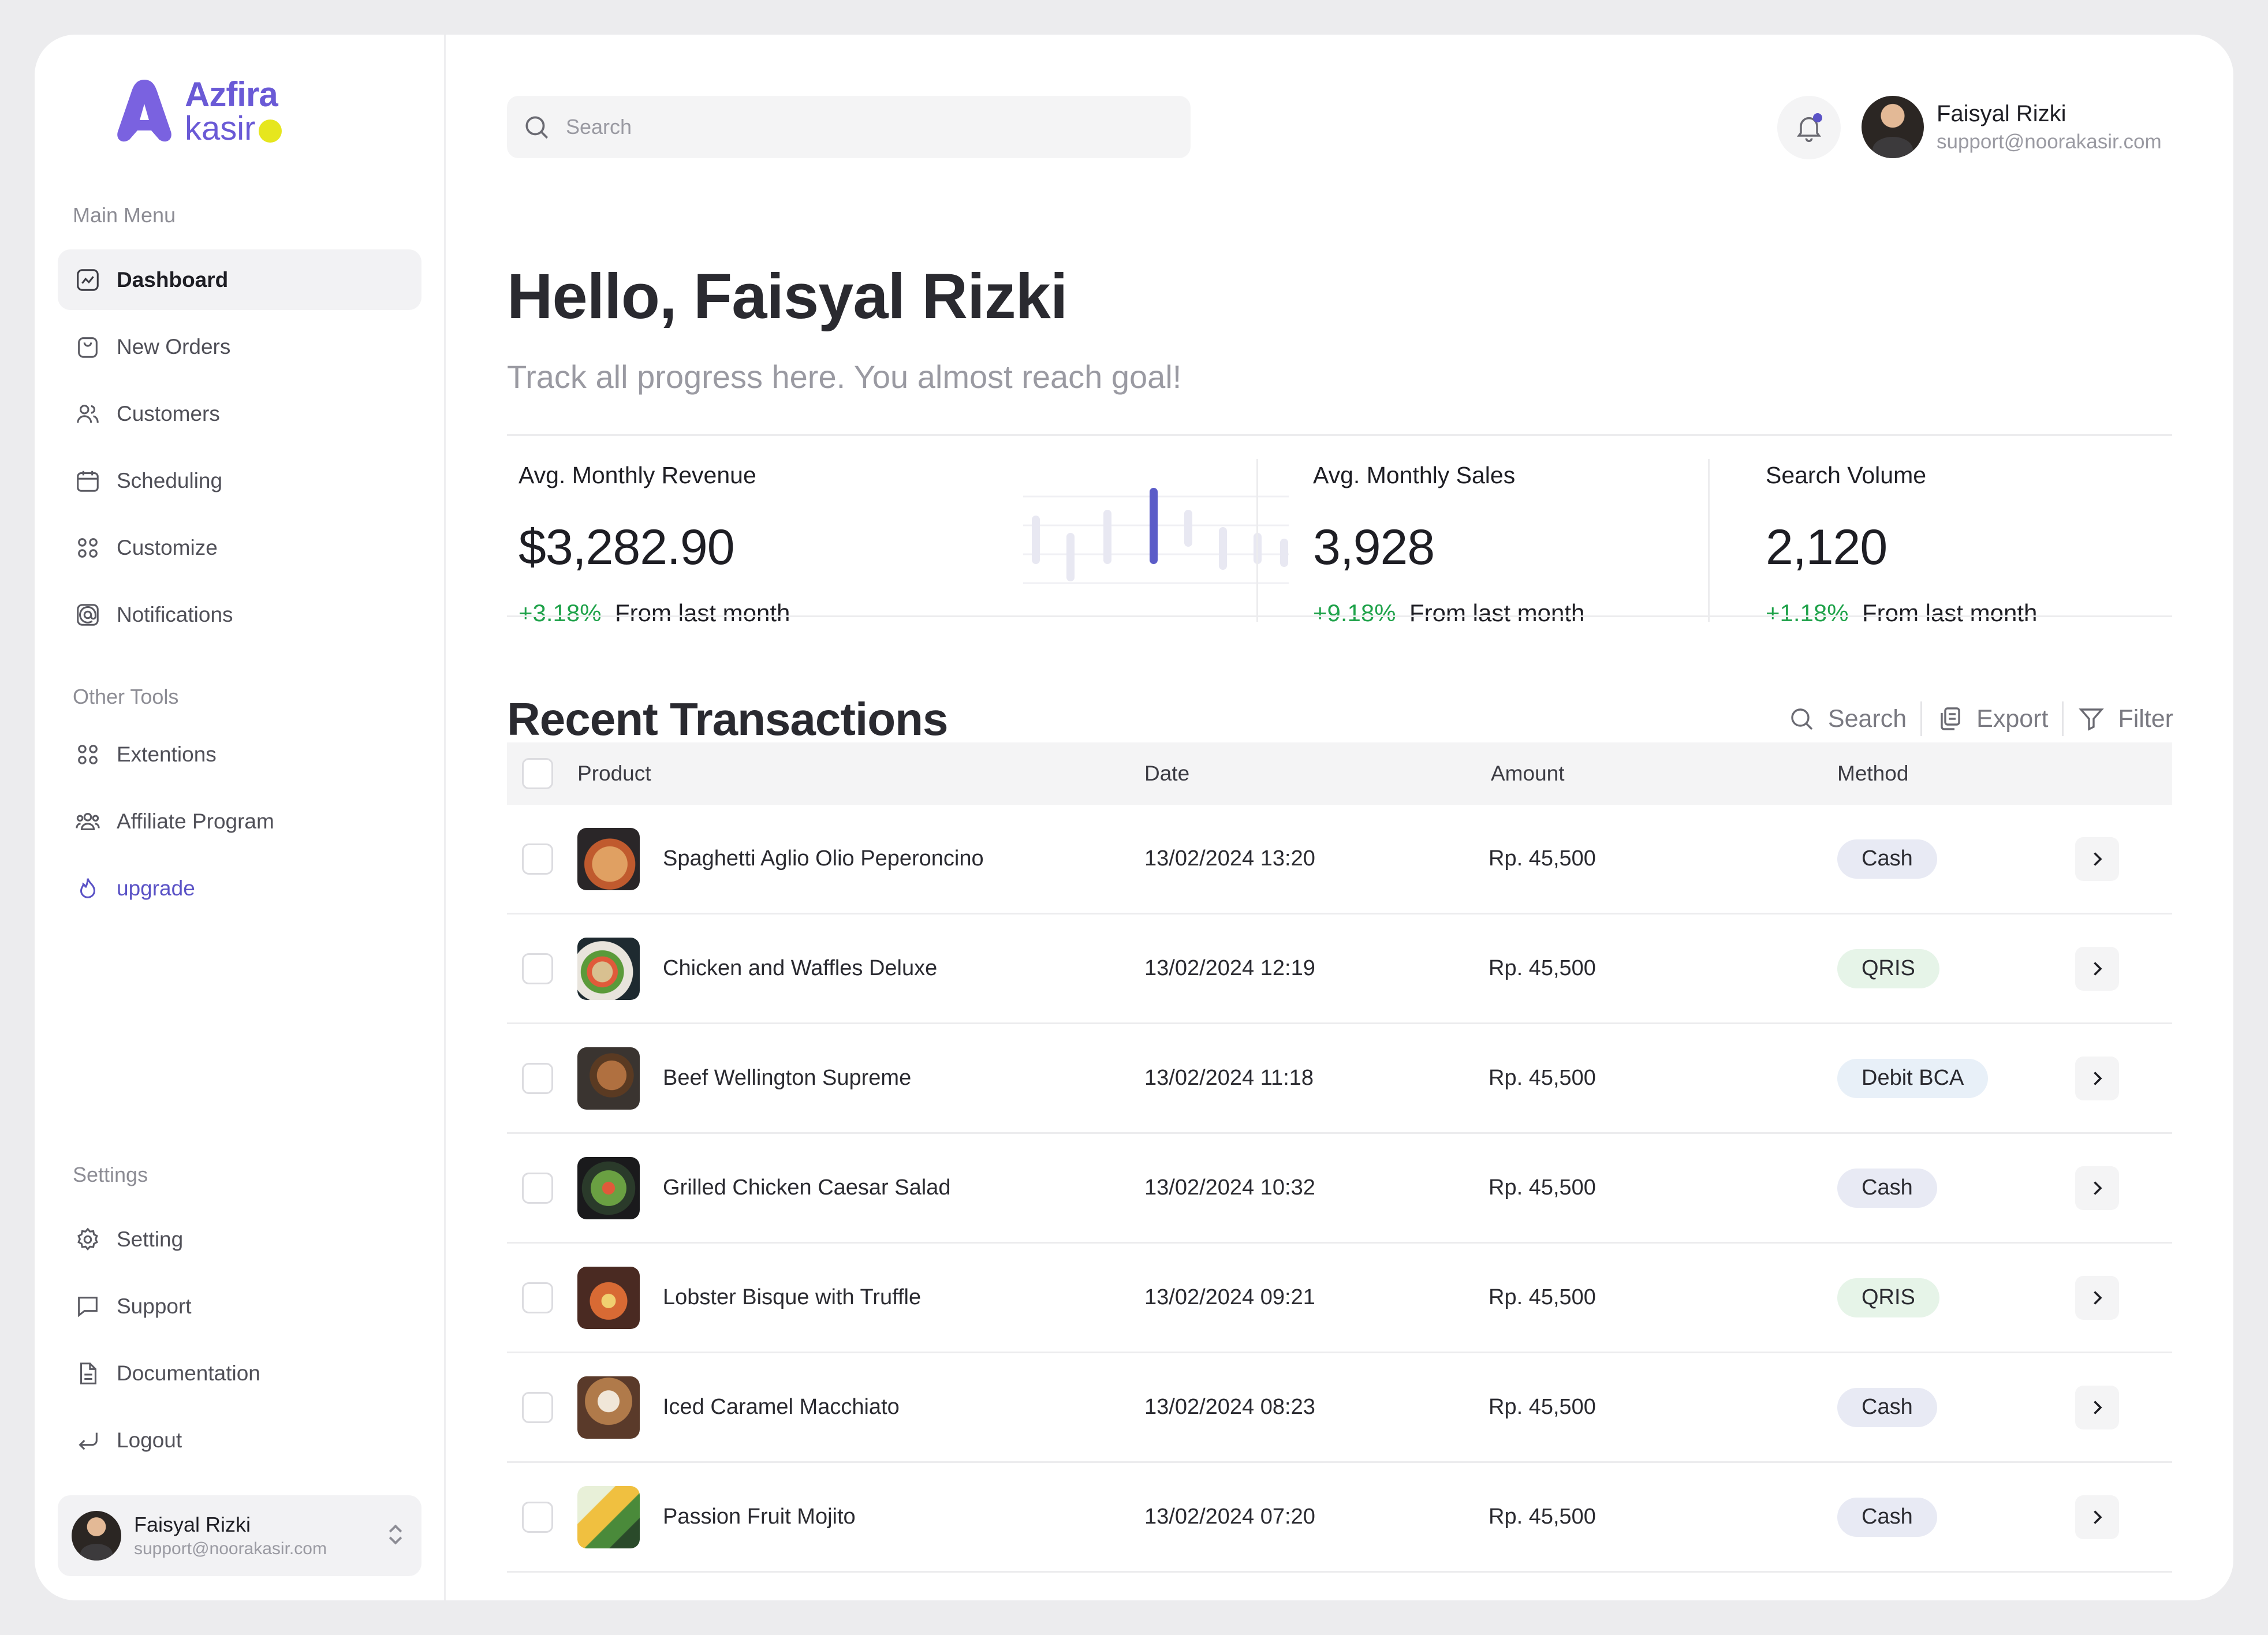  Describe the element at coordinates (239, 1373) in the screenshot. I see `sidebar-item-documentation: Documentation` at that location.